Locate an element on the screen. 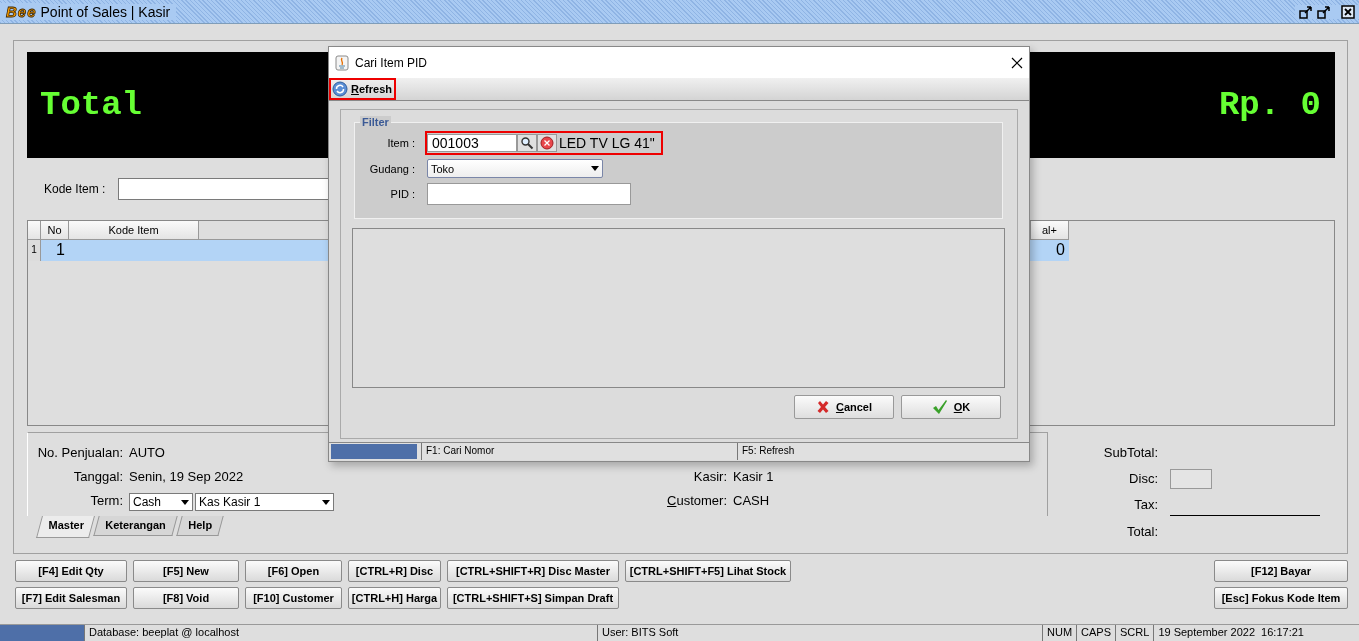  column-header: No is located at coordinates (55, 230).